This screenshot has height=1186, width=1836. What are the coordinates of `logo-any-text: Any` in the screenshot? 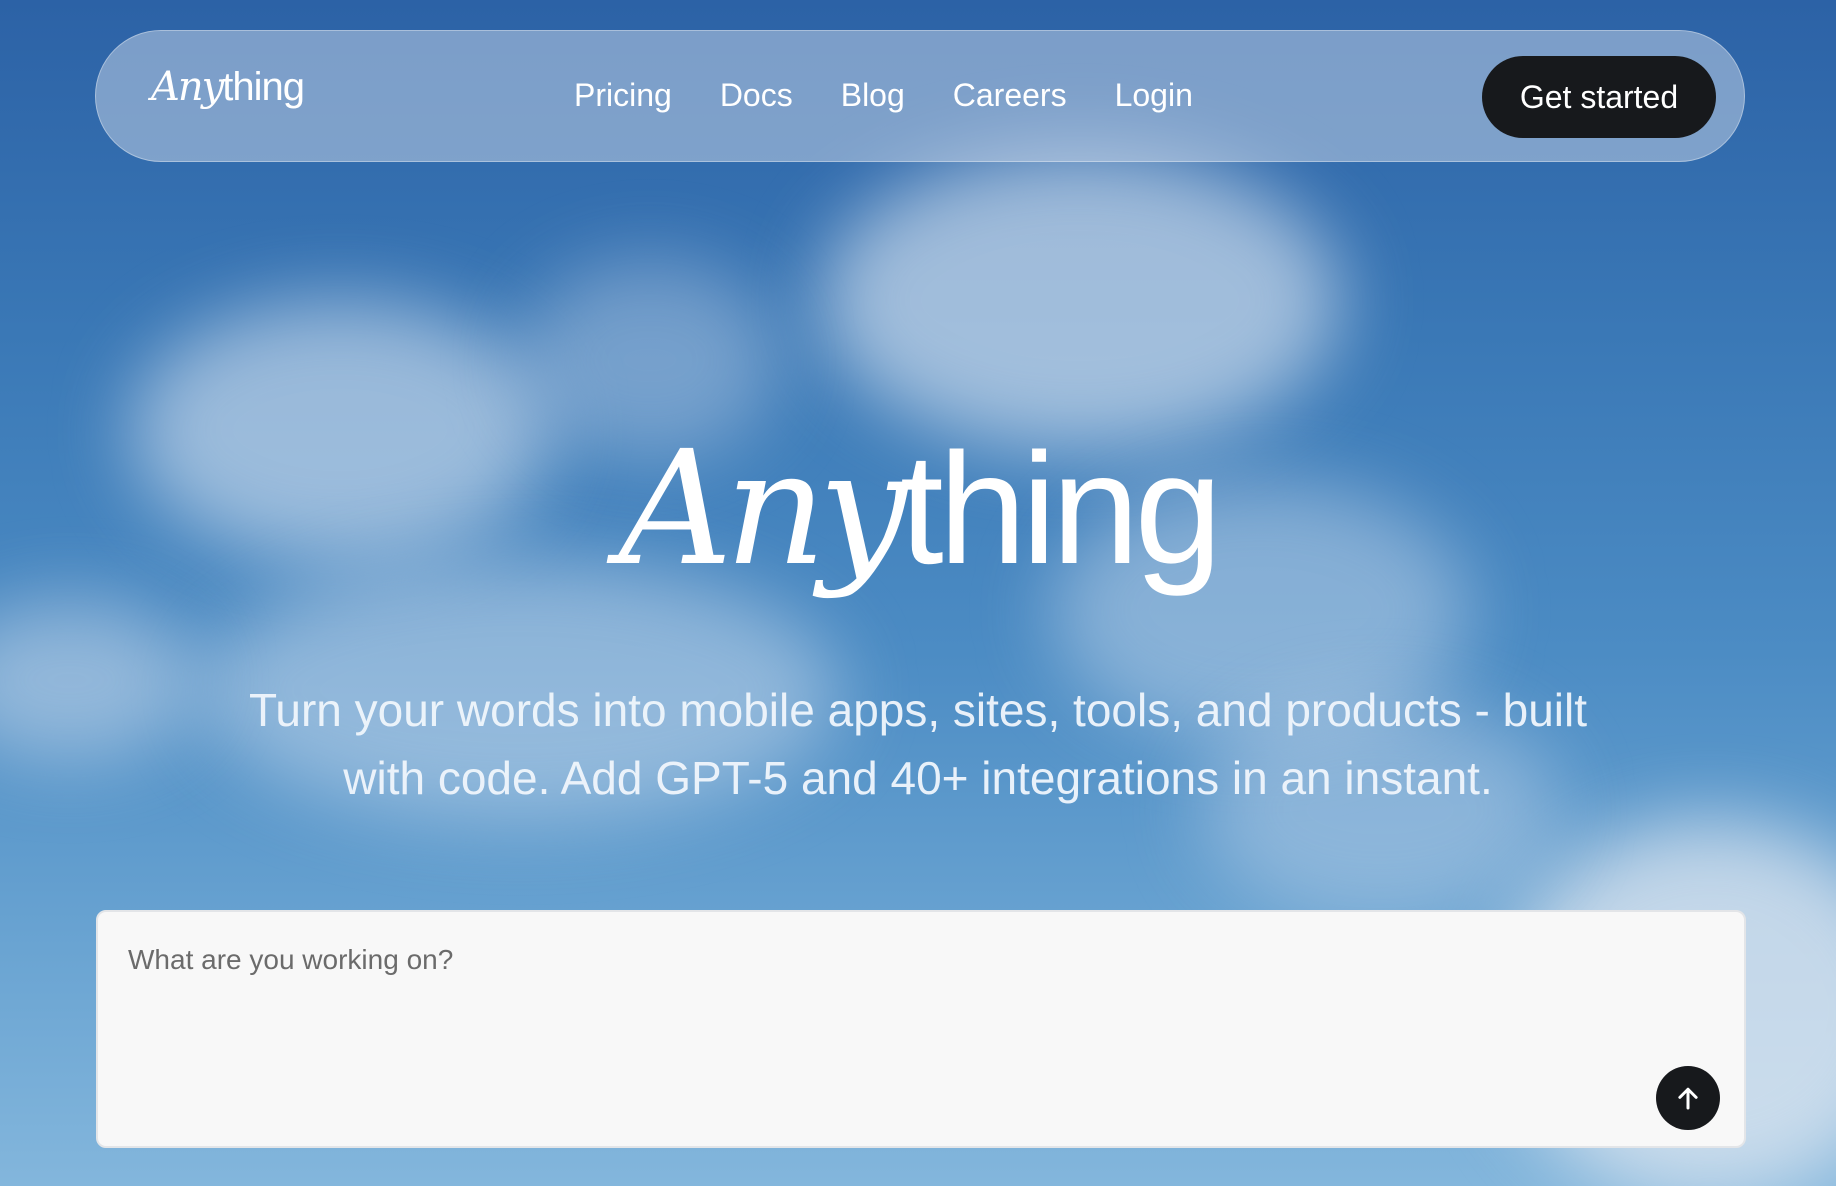 It's located at (187, 87).